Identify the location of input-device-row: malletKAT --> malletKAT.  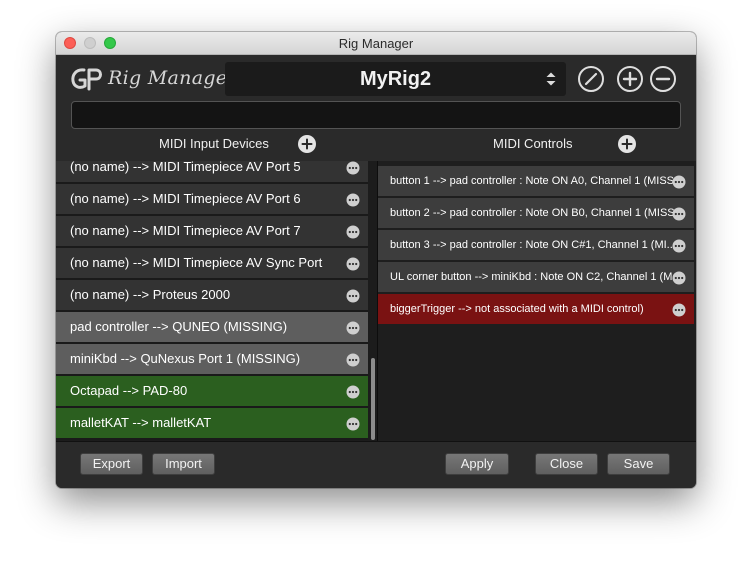
(212, 424).